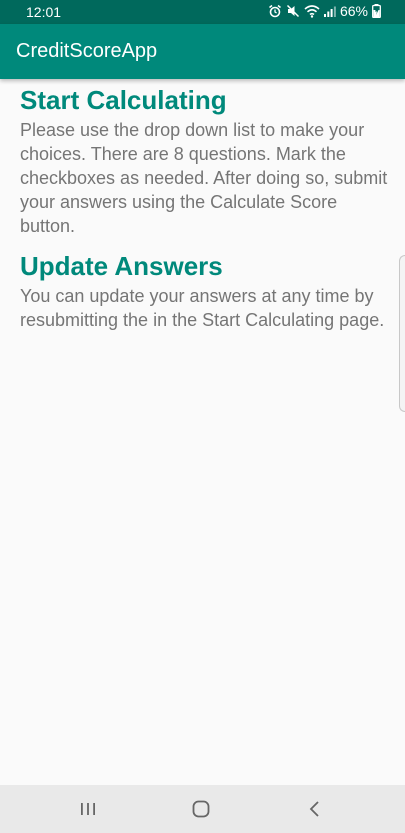 This screenshot has width=405, height=833. I want to click on section-title: Update Answers, so click(121, 266).